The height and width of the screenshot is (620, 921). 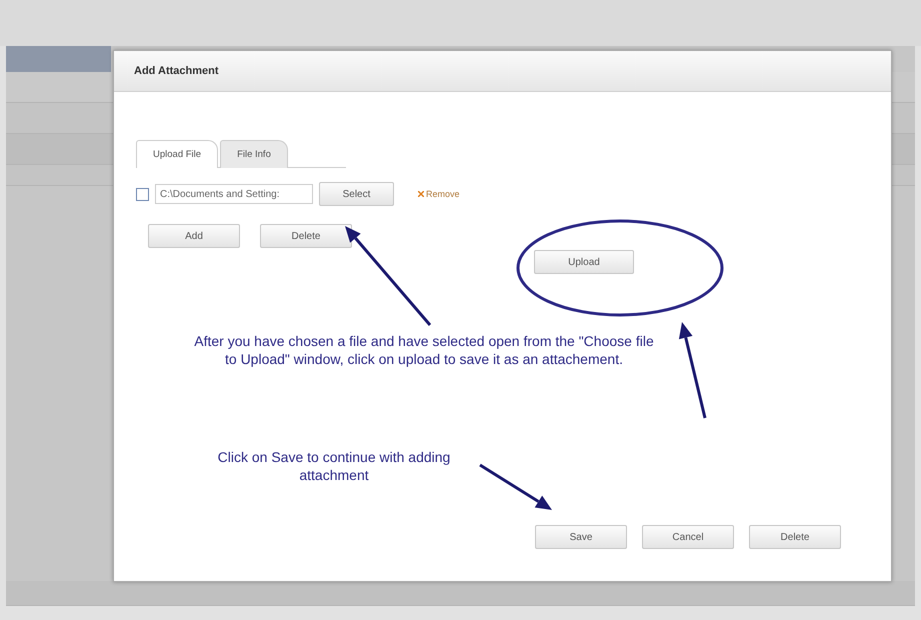 I want to click on footer-button: Save, so click(x=581, y=537).